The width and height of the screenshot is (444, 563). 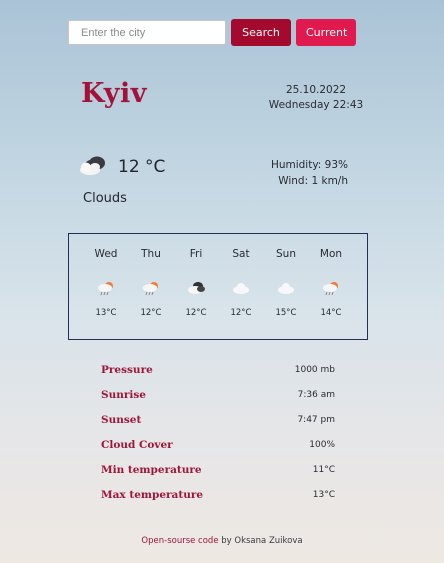 I want to click on forecast-day-name: Thu, so click(x=151, y=254).